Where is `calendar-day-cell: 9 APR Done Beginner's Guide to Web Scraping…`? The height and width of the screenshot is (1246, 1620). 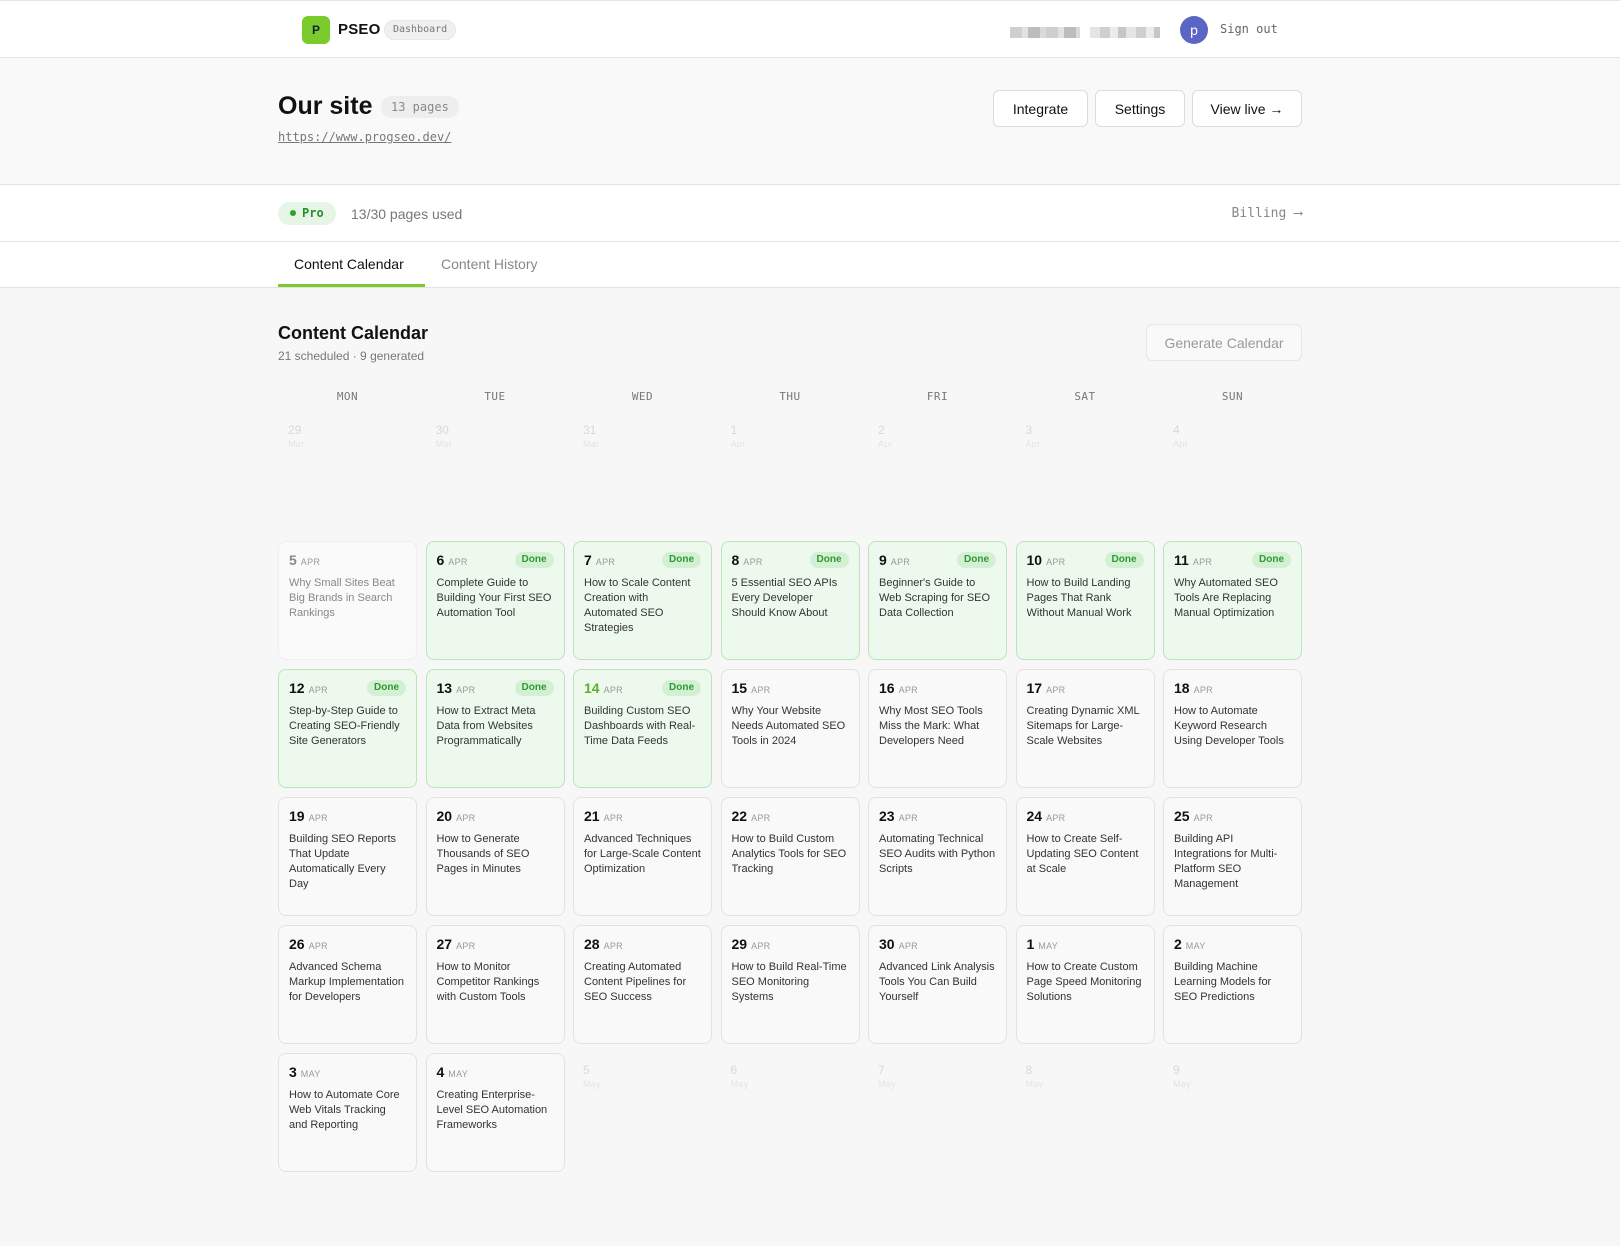 calendar-day-cell: 9 APR Done Beginner's Guide to Web Scraping… is located at coordinates (937, 600).